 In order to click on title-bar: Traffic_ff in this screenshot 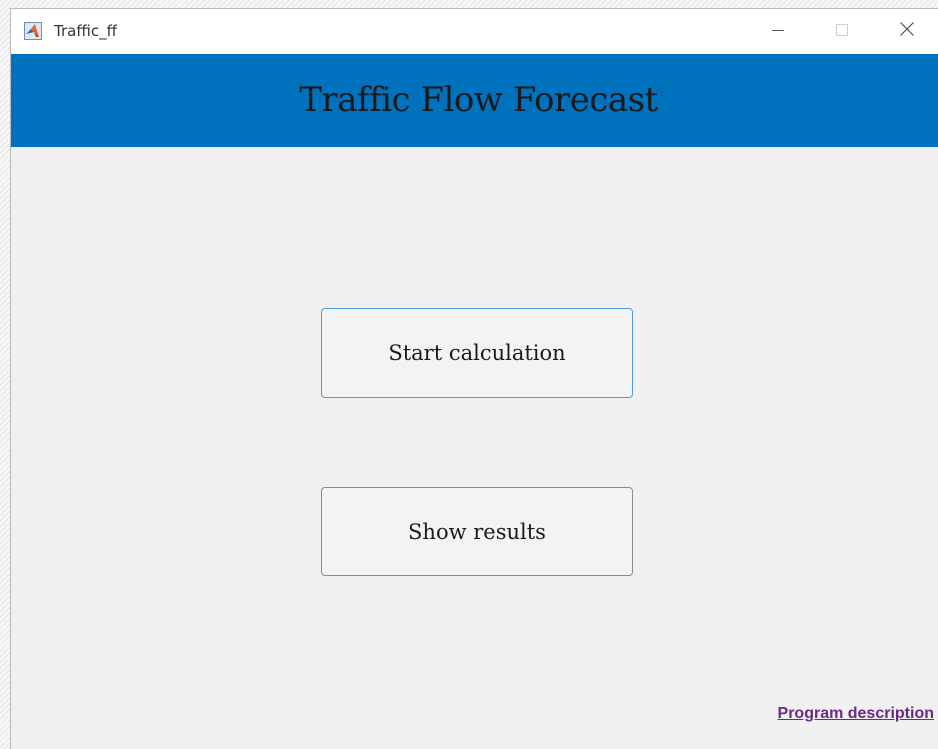, I will do `click(474, 31)`.